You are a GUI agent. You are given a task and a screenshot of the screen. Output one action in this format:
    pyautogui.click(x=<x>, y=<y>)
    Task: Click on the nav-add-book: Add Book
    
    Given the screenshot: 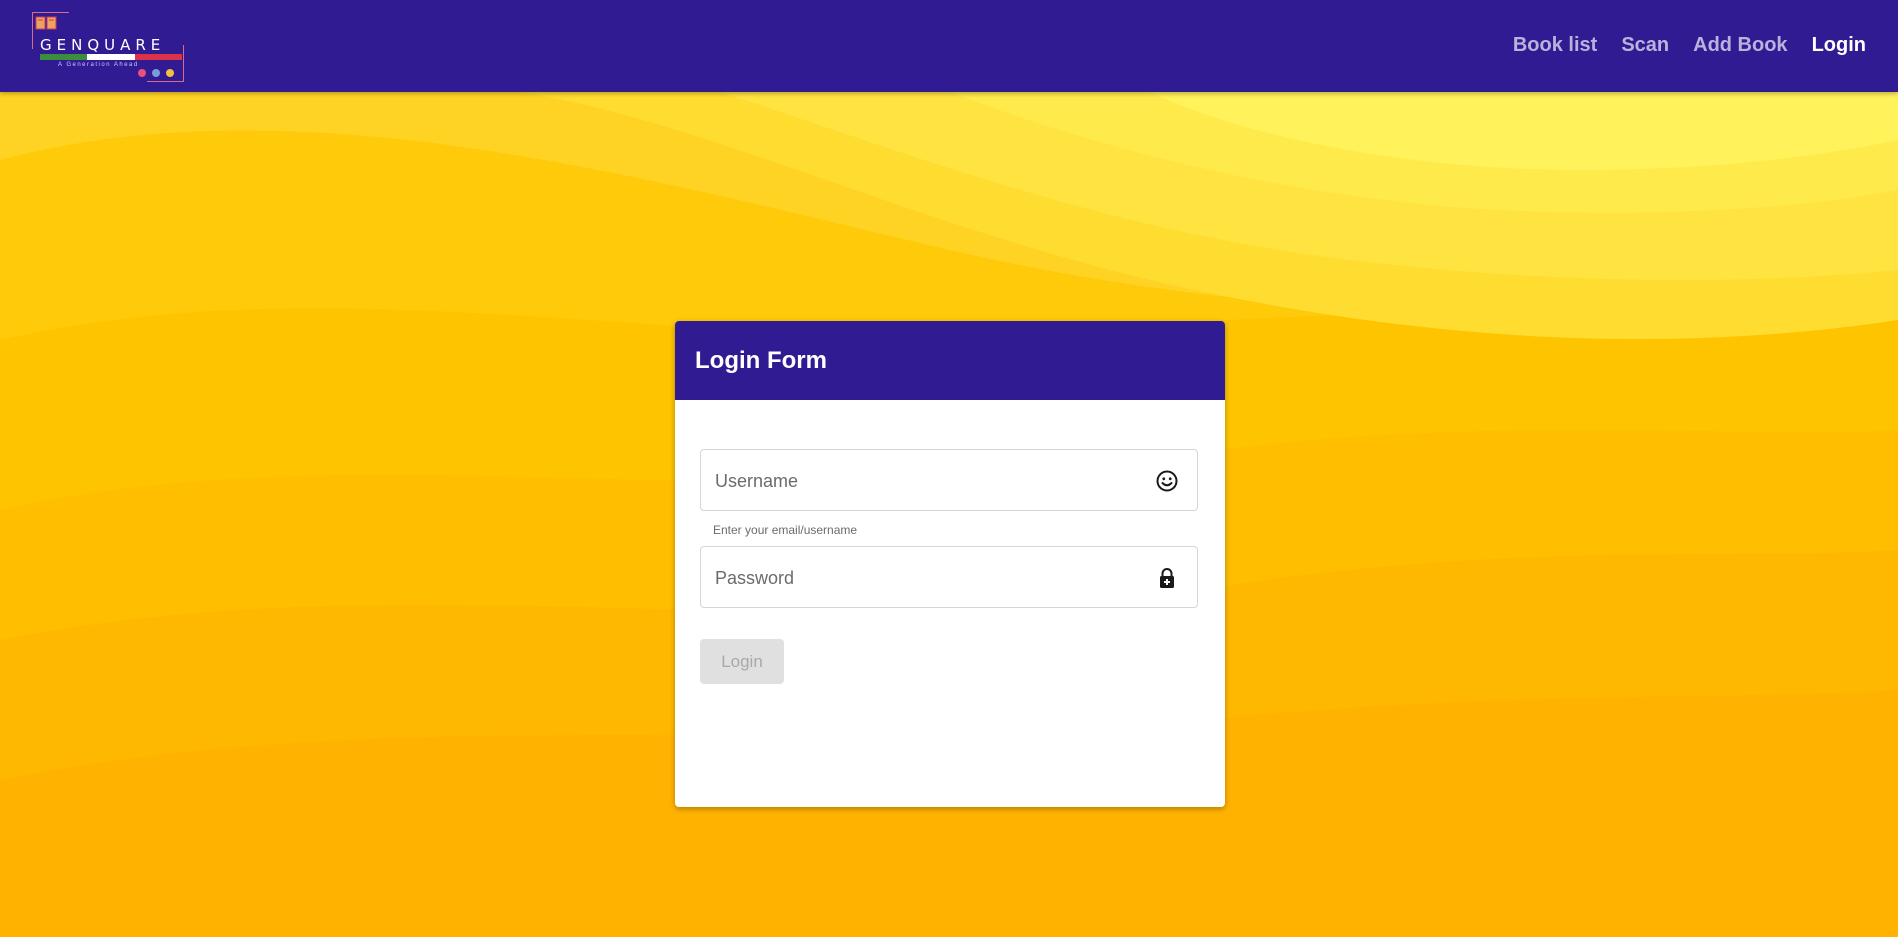 What is the action you would take?
    pyautogui.click(x=1740, y=45)
    